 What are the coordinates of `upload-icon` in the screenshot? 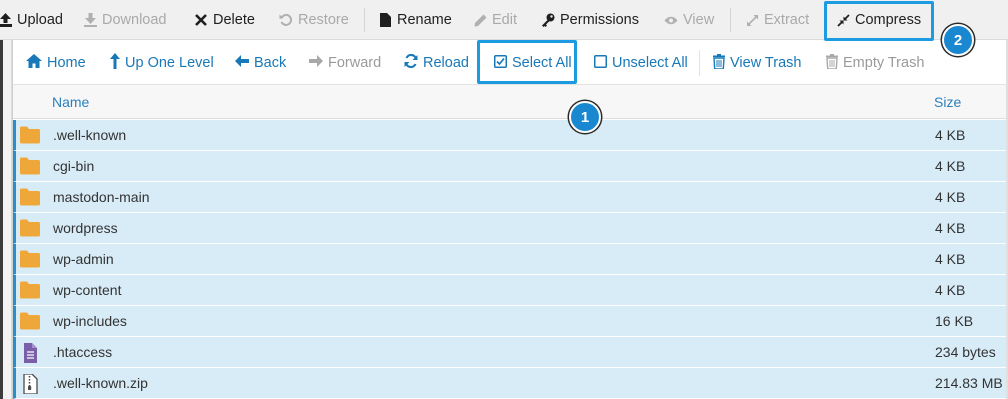 It's located at (6, 20).